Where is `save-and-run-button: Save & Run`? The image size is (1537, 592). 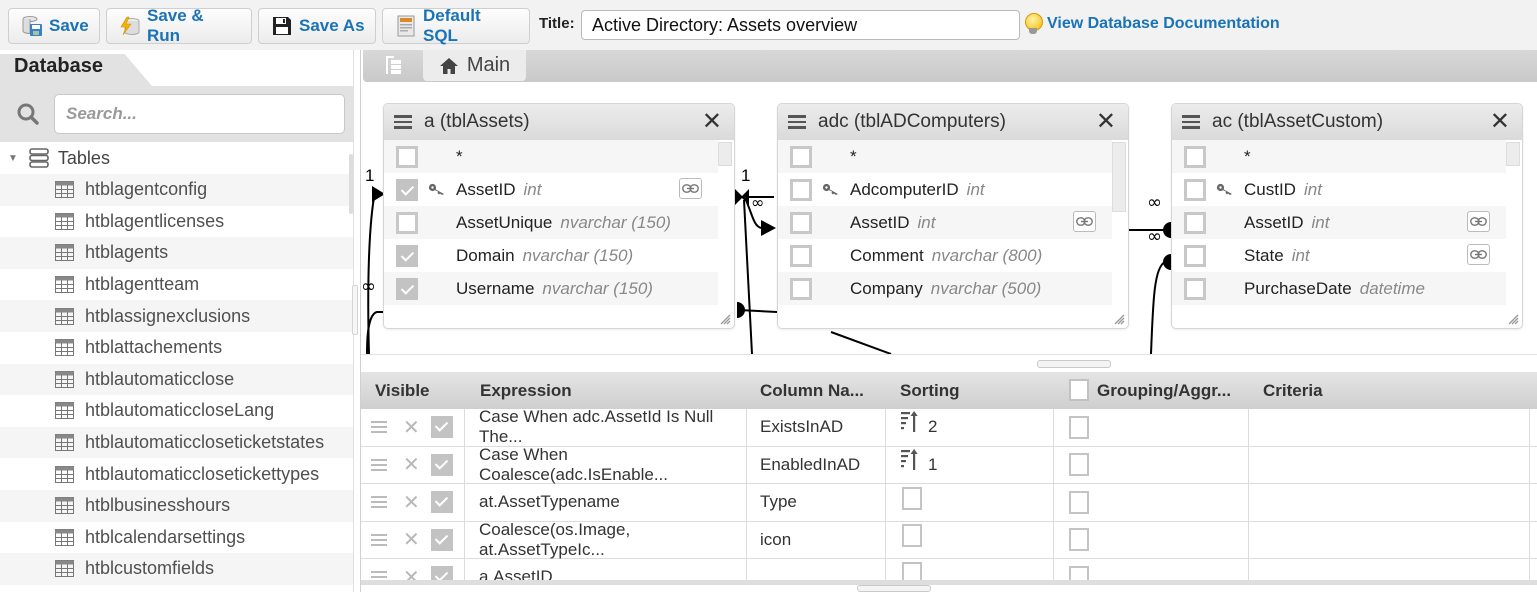 save-and-run-button: Save & Run is located at coordinates (179, 25).